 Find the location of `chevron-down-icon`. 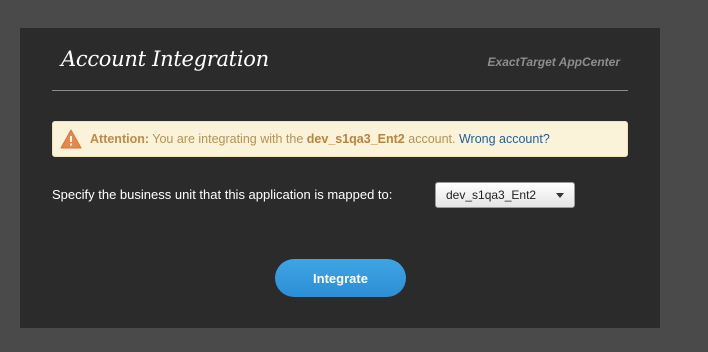

chevron-down-icon is located at coordinates (560, 195).